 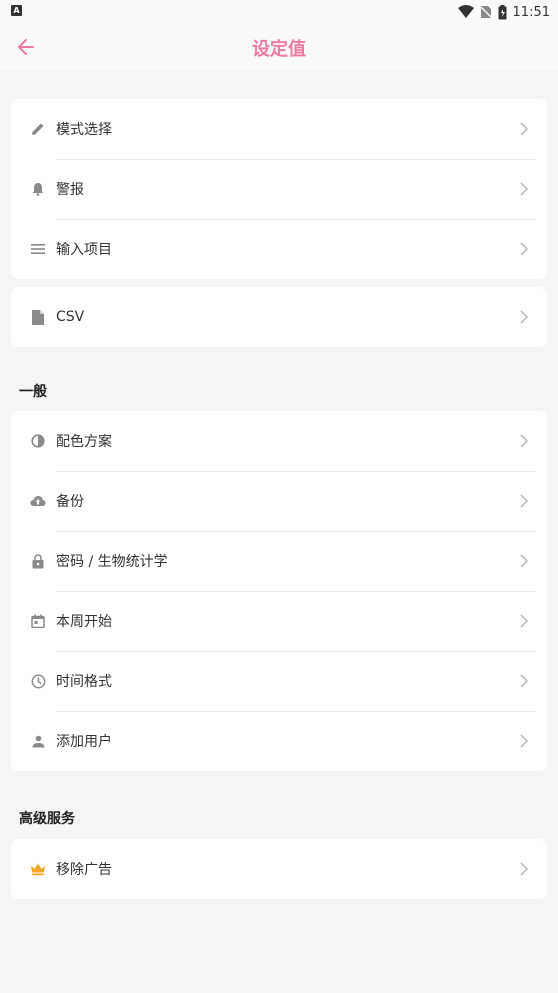 I want to click on pencil-icon, so click(x=38, y=129).